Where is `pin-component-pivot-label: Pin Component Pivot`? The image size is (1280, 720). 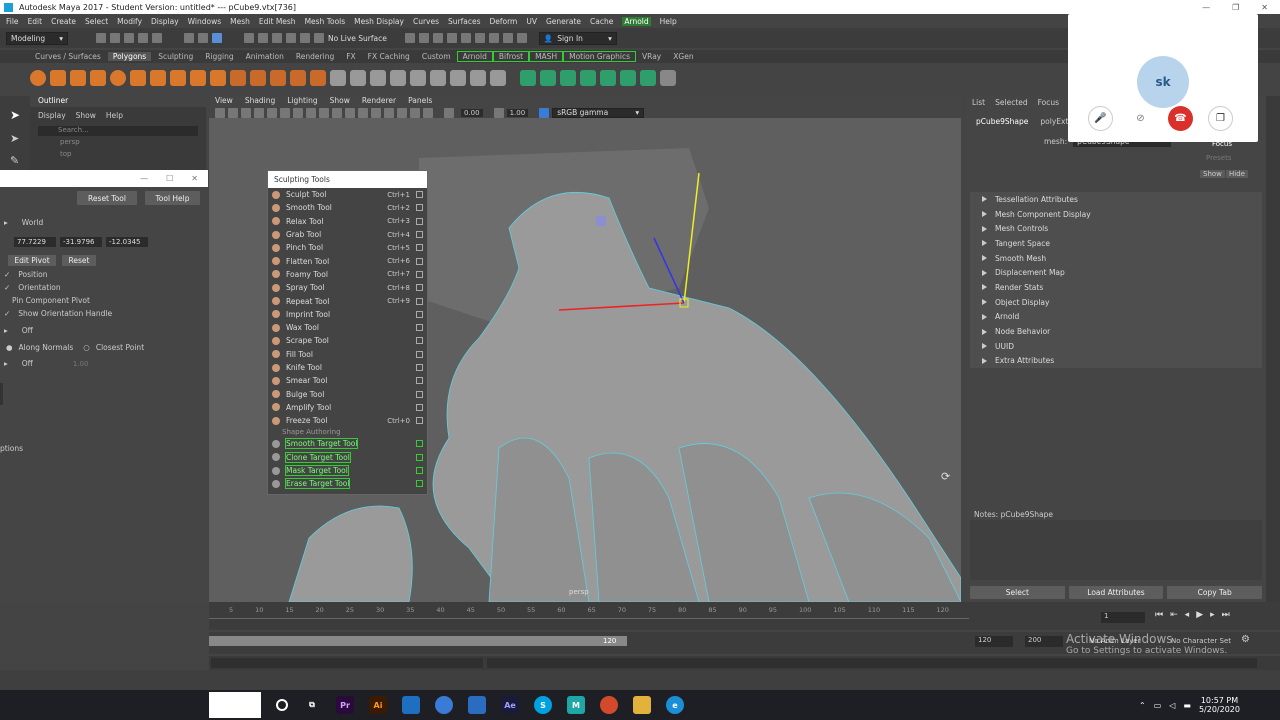 pin-component-pivot-label: Pin Component Pivot is located at coordinates (51, 300).